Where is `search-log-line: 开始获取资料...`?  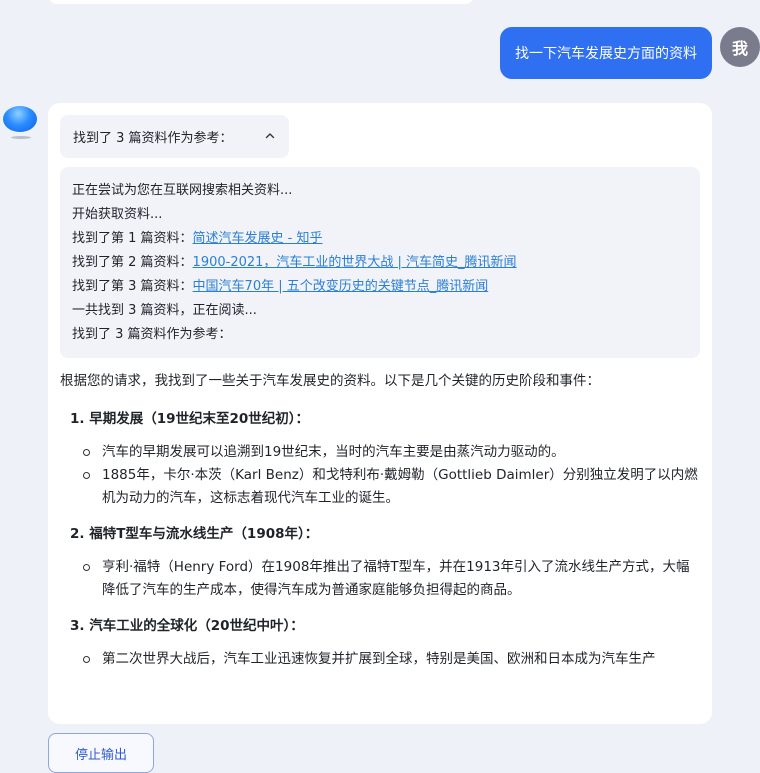 search-log-line: 开始获取资料... is located at coordinates (117, 214).